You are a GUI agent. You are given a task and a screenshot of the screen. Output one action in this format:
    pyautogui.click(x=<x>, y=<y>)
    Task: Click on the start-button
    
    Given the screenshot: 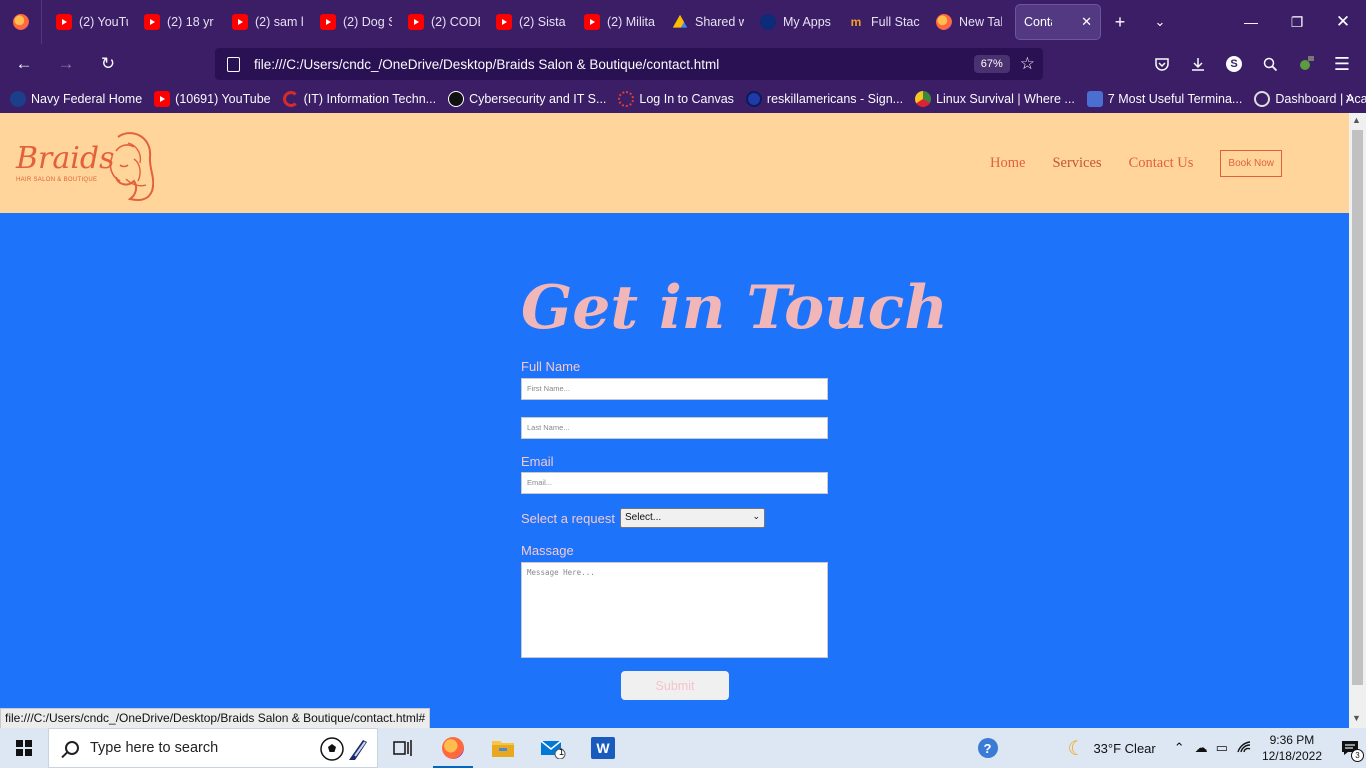 What is the action you would take?
    pyautogui.click(x=24, y=748)
    